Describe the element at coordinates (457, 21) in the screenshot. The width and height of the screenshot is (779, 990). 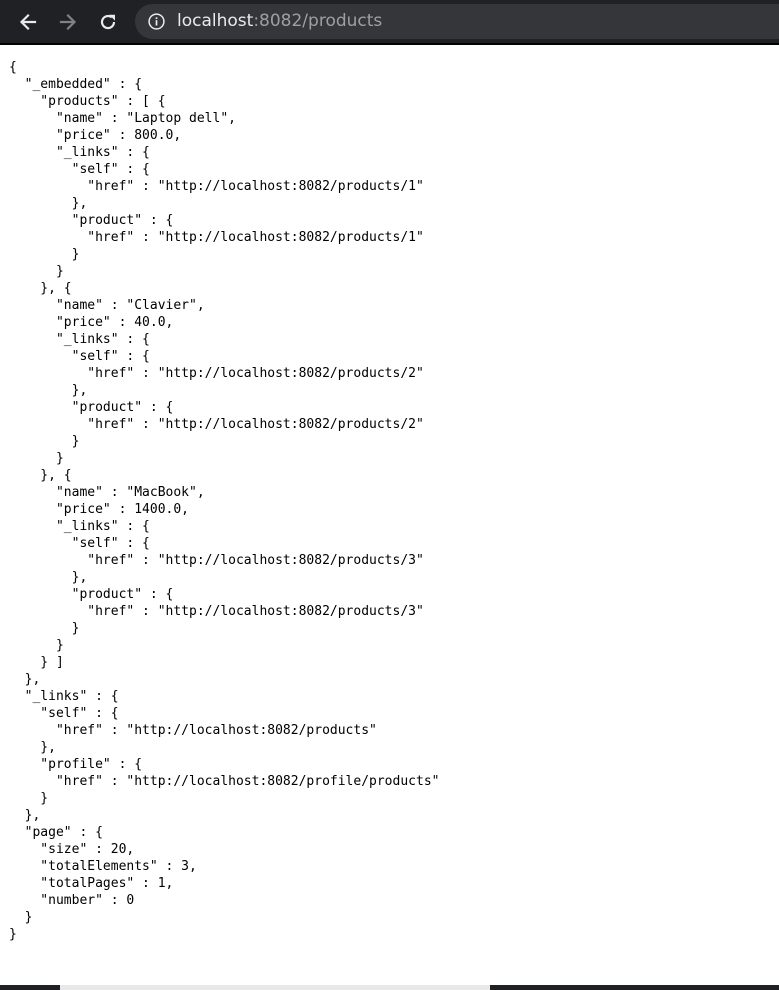
I see `address-bar: localhost:8082/products` at that location.